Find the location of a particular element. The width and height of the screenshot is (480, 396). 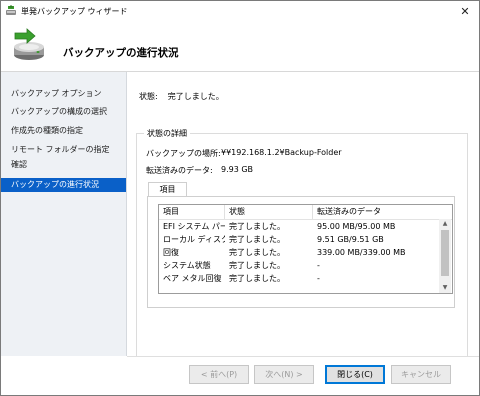

table-cell-transferred: 95.00 MB/95.00 MB is located at coordinates (356, 226).